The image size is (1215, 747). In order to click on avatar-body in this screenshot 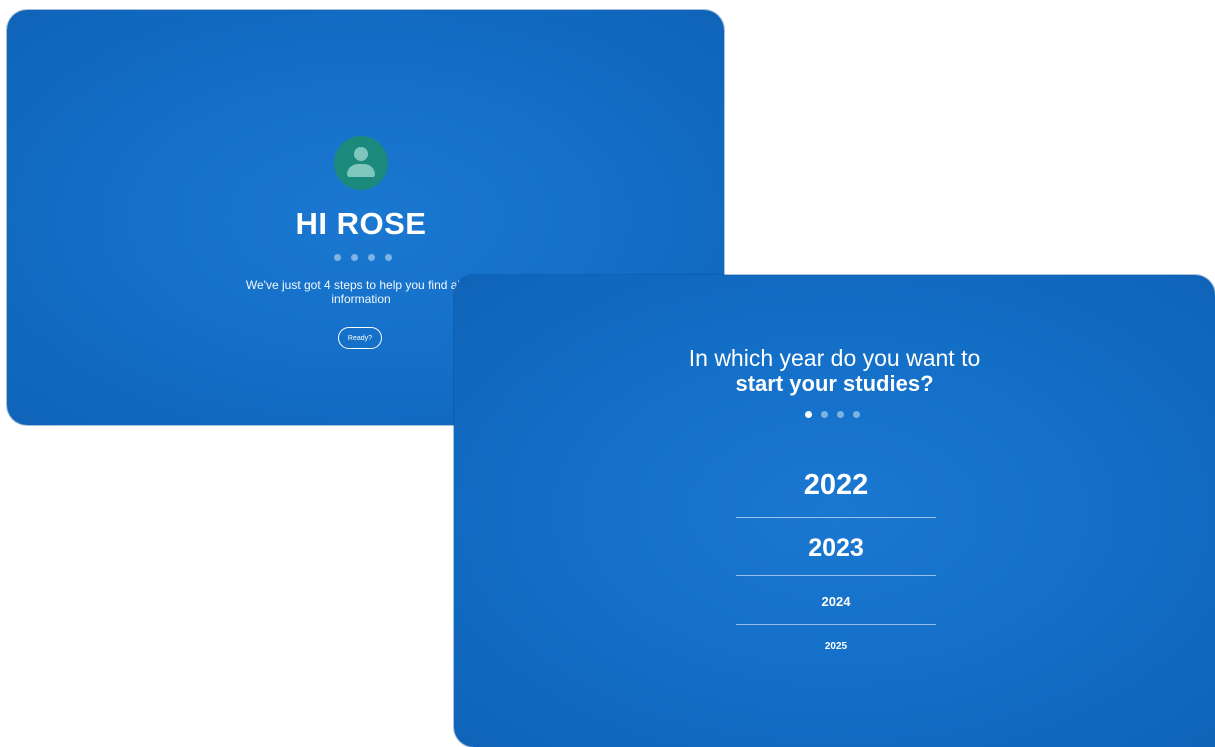, I will do `click(361, 170)`.